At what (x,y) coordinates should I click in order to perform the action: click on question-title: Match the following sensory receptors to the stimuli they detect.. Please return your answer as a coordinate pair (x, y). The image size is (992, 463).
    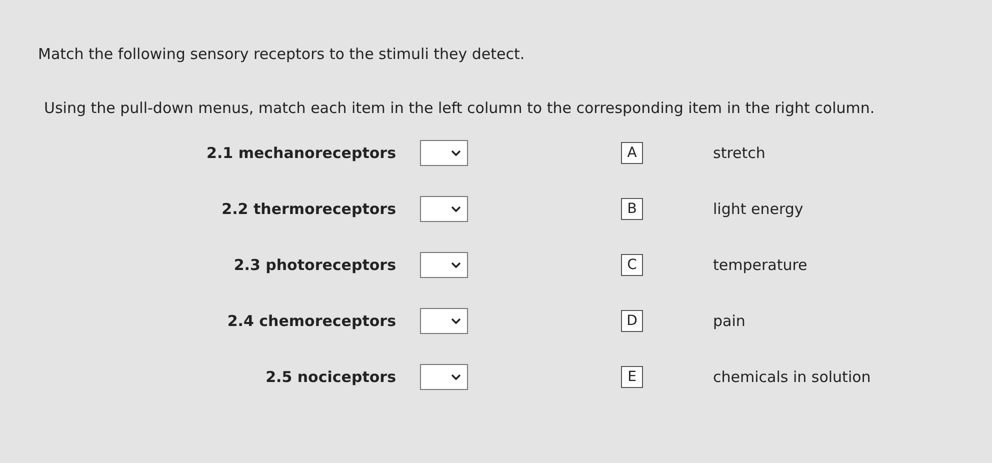
    Looking at the image, I should click on (281, 54).